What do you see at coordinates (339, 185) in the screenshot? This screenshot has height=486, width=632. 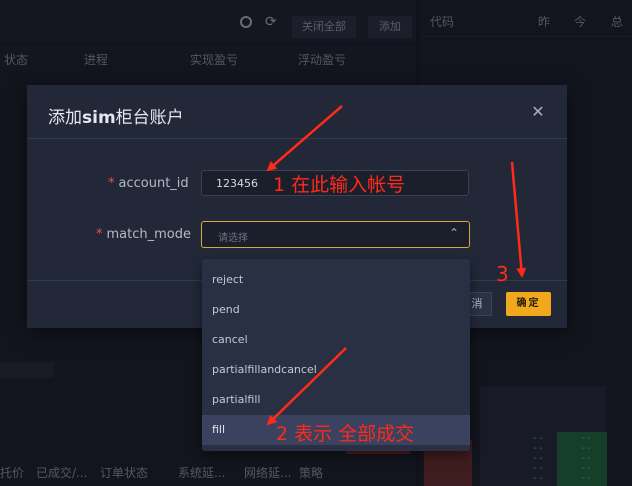 I see `annotation-1: 1 在此输入帐号` at bounding box center [339, 185].